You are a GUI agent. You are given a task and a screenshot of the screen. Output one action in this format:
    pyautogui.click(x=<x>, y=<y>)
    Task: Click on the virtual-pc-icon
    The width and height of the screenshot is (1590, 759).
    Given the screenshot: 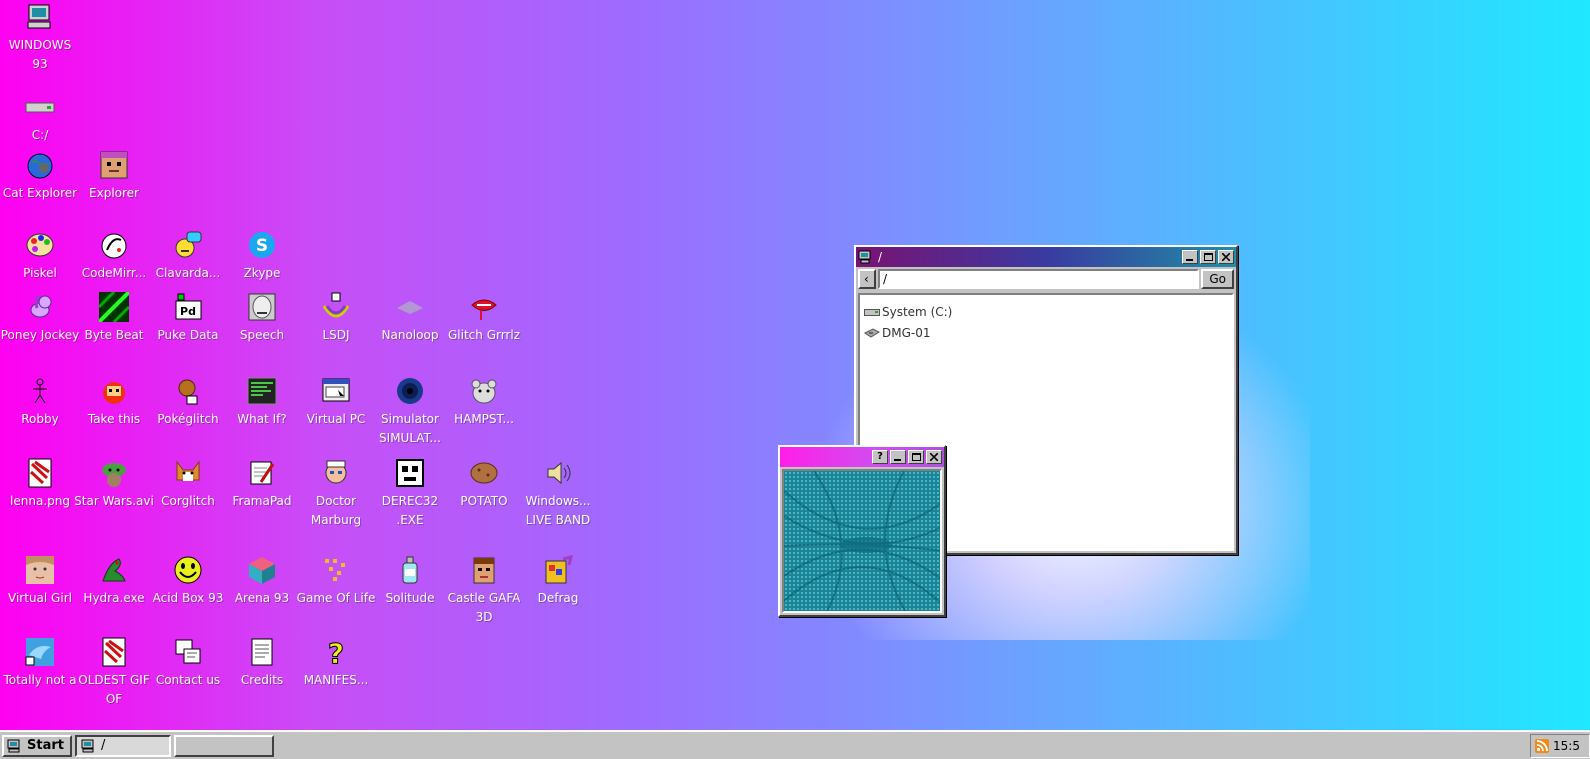 What is the action you would take?
    pyautogui.click(x=336, y=391)
    